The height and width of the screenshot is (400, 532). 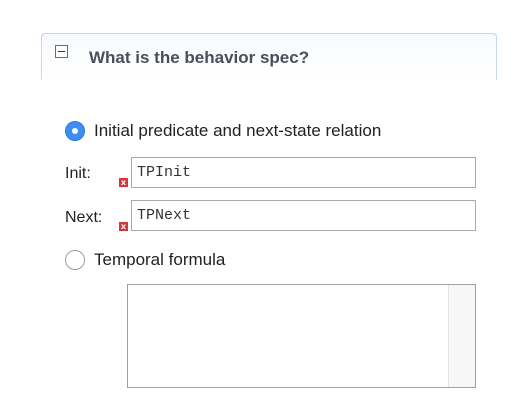 What do you see at coordinates (123, 182) in the screenshot?
I see `init-error-icon: x` at bounding box center [123, 182].